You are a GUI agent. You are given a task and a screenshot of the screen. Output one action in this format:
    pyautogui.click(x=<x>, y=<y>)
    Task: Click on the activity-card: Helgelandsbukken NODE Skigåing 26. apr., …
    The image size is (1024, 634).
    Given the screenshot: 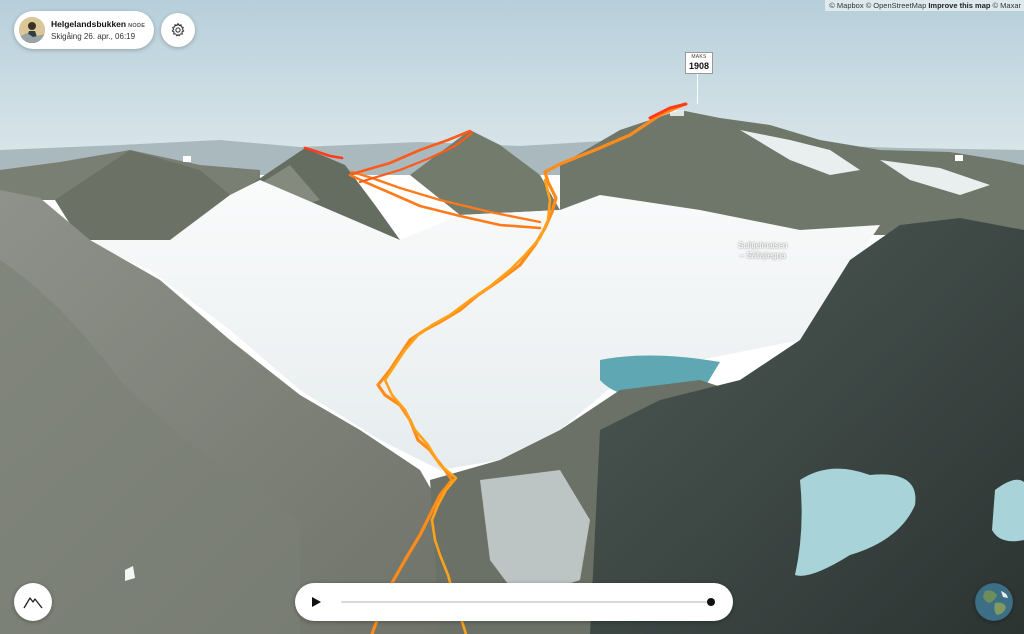 What is the action you would take?
    pyautogui.click(x=84, y=30)
    